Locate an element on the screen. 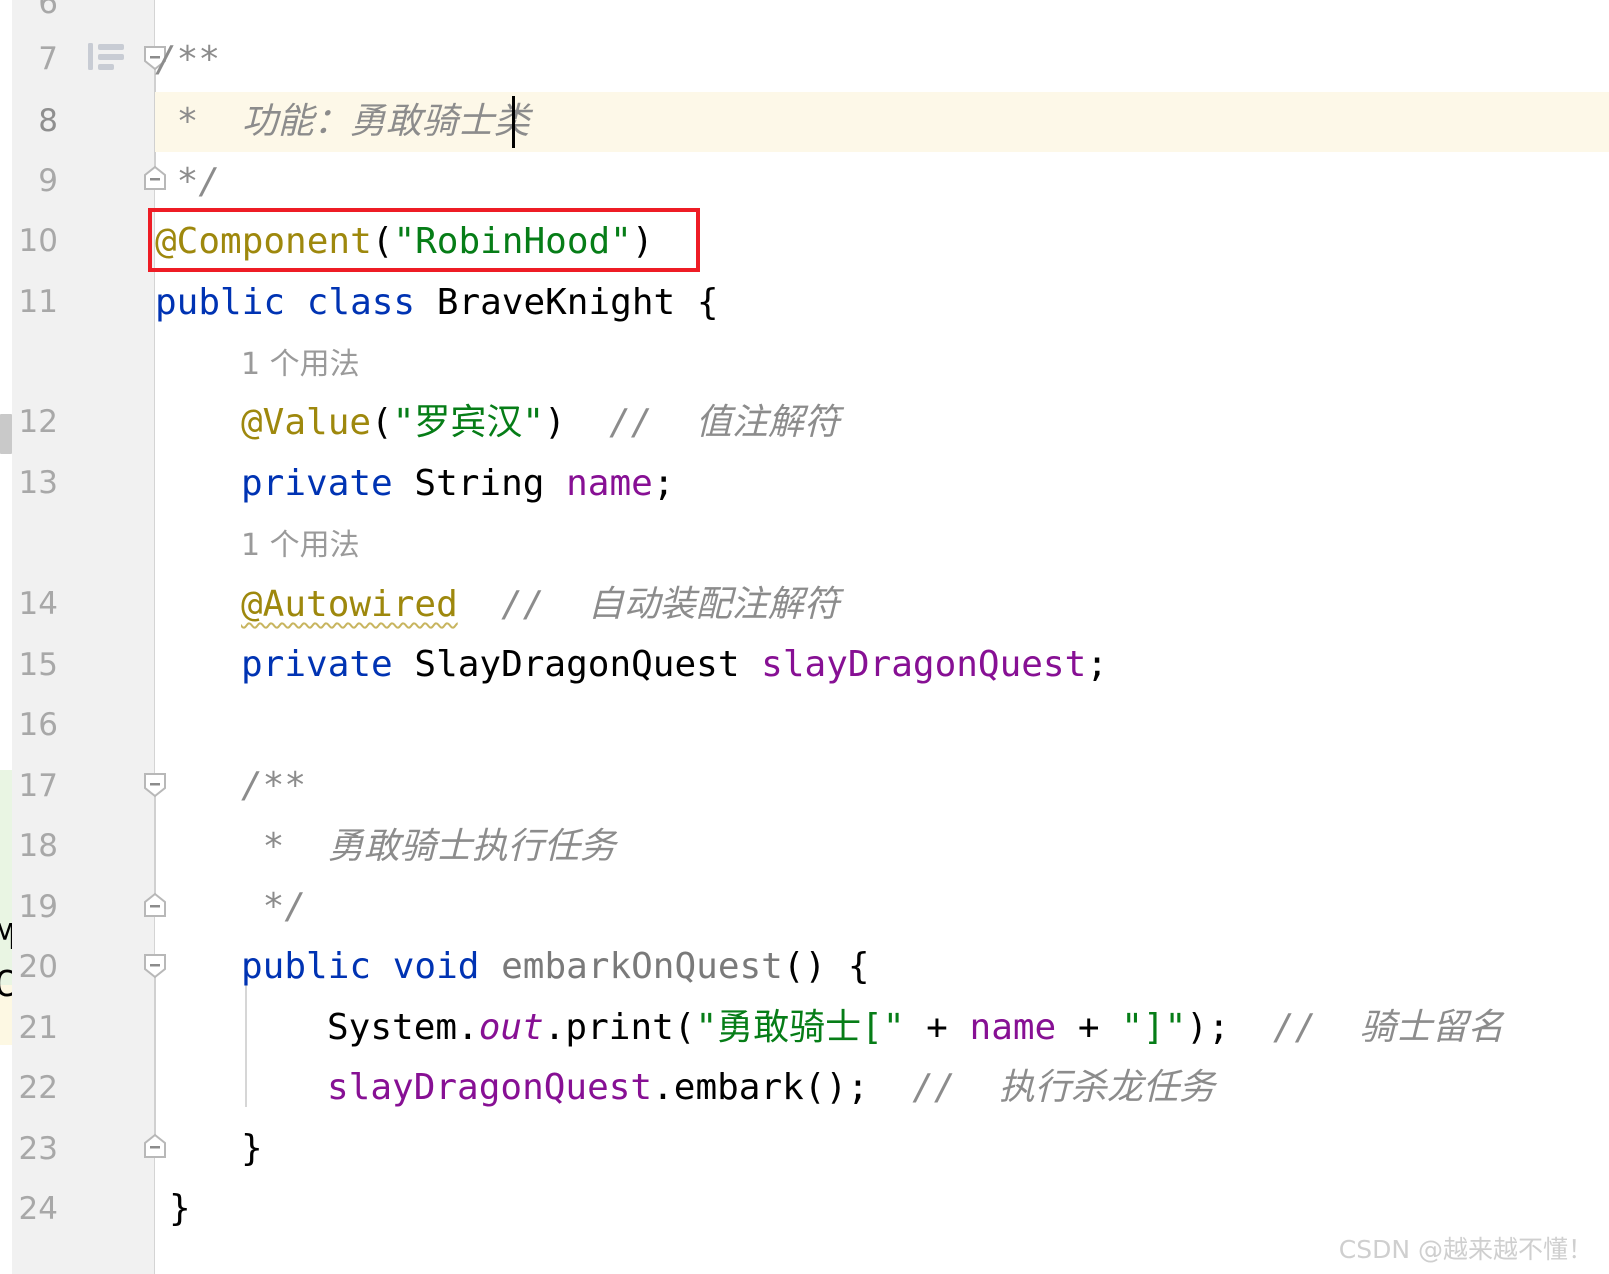  token-classname: BraveKnight { is located at coordinates (577, 302).